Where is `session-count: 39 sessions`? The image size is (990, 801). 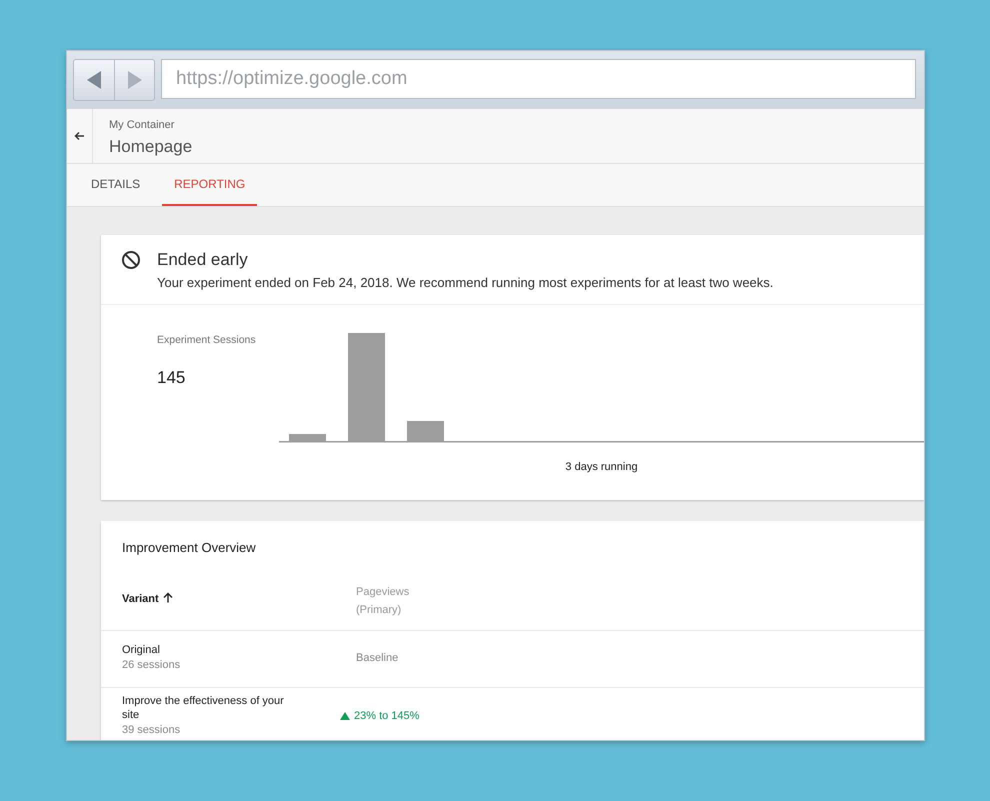 session-count: 39 sessions is located at coordinates (152, 730).